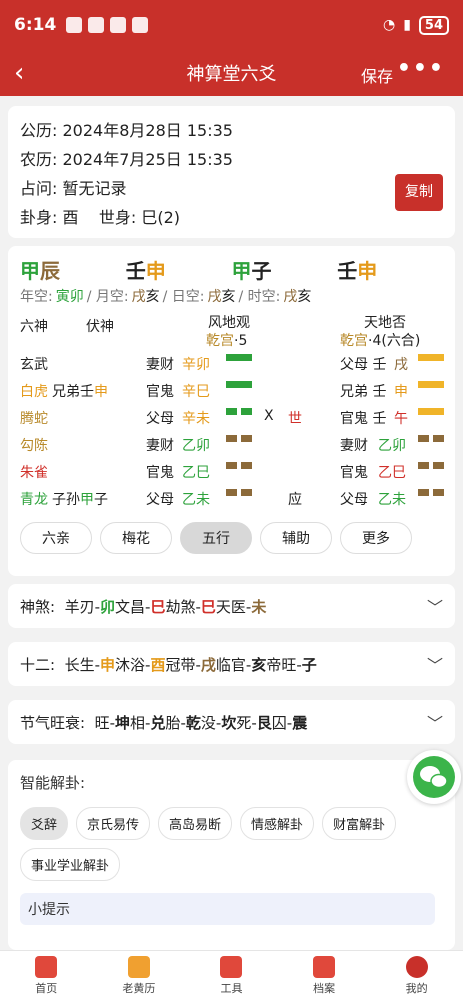 The width and height of the screenshot is (463, 1000). What do you see at coordinates (354, 500) in the screenshot?
I see `bian-liuqin: 父母` at bounding box center [354, 500].